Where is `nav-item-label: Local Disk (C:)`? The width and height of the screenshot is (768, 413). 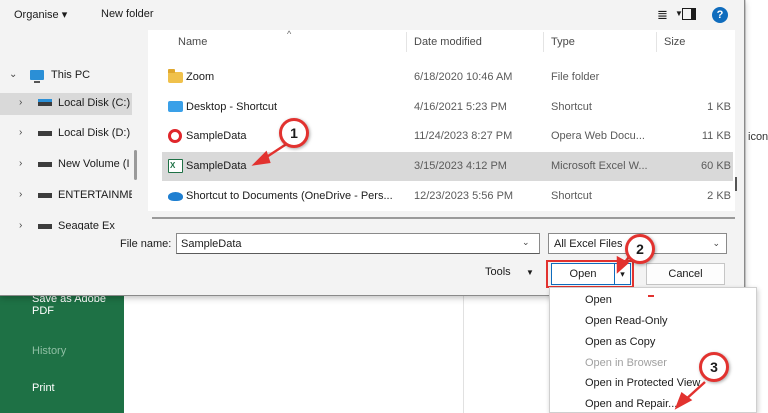 nav-item-label: Local Disk (C:) is located at coordinates (94, 103).